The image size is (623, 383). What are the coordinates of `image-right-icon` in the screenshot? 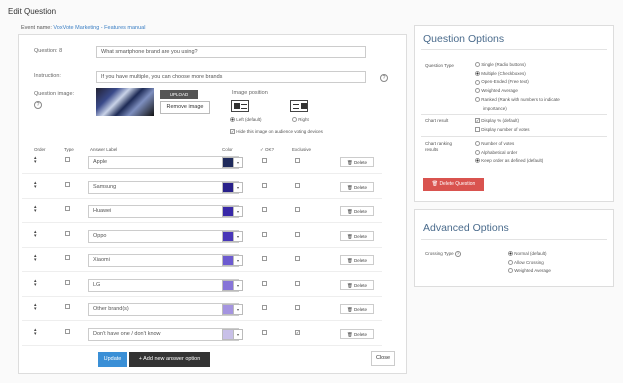 It's located at (299, 106).